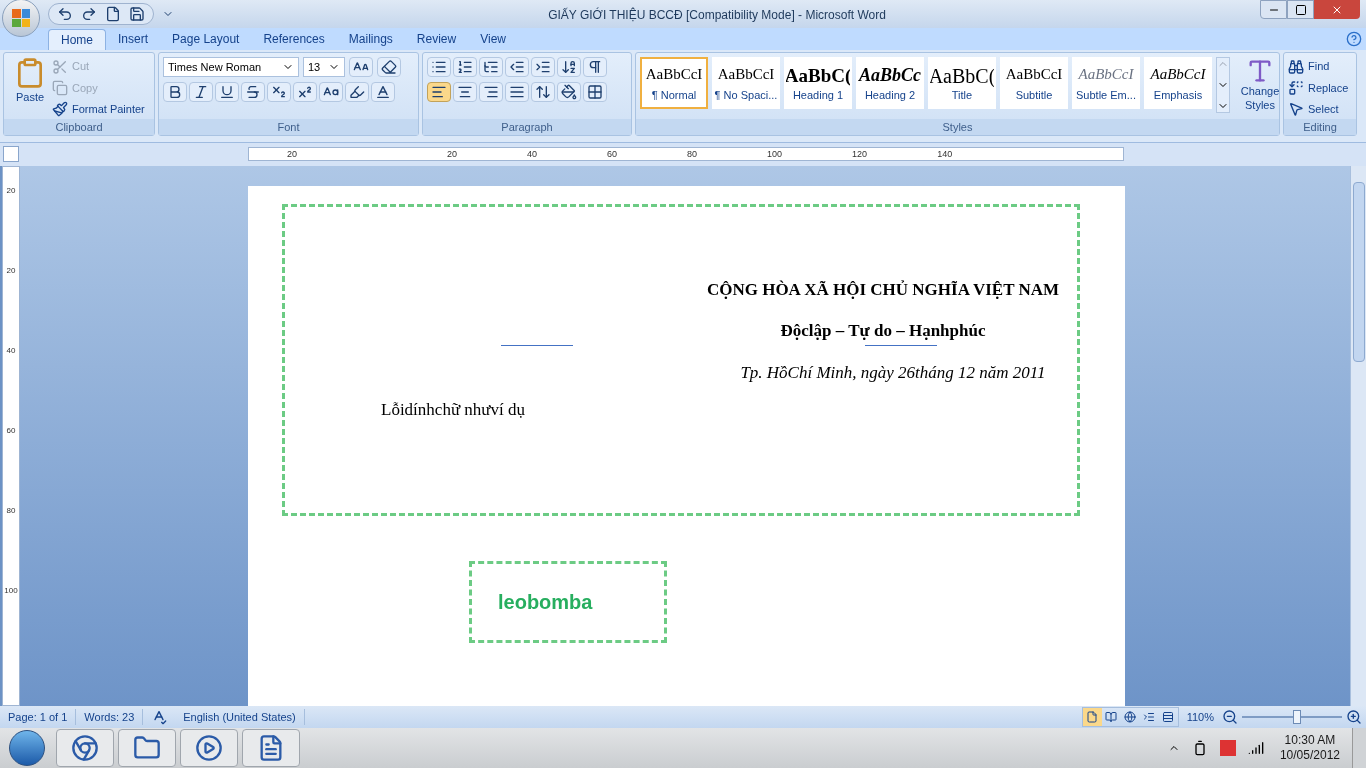 This screenshot has height=768, width=1366. I want to click on help-icon, so click(1354, 38).